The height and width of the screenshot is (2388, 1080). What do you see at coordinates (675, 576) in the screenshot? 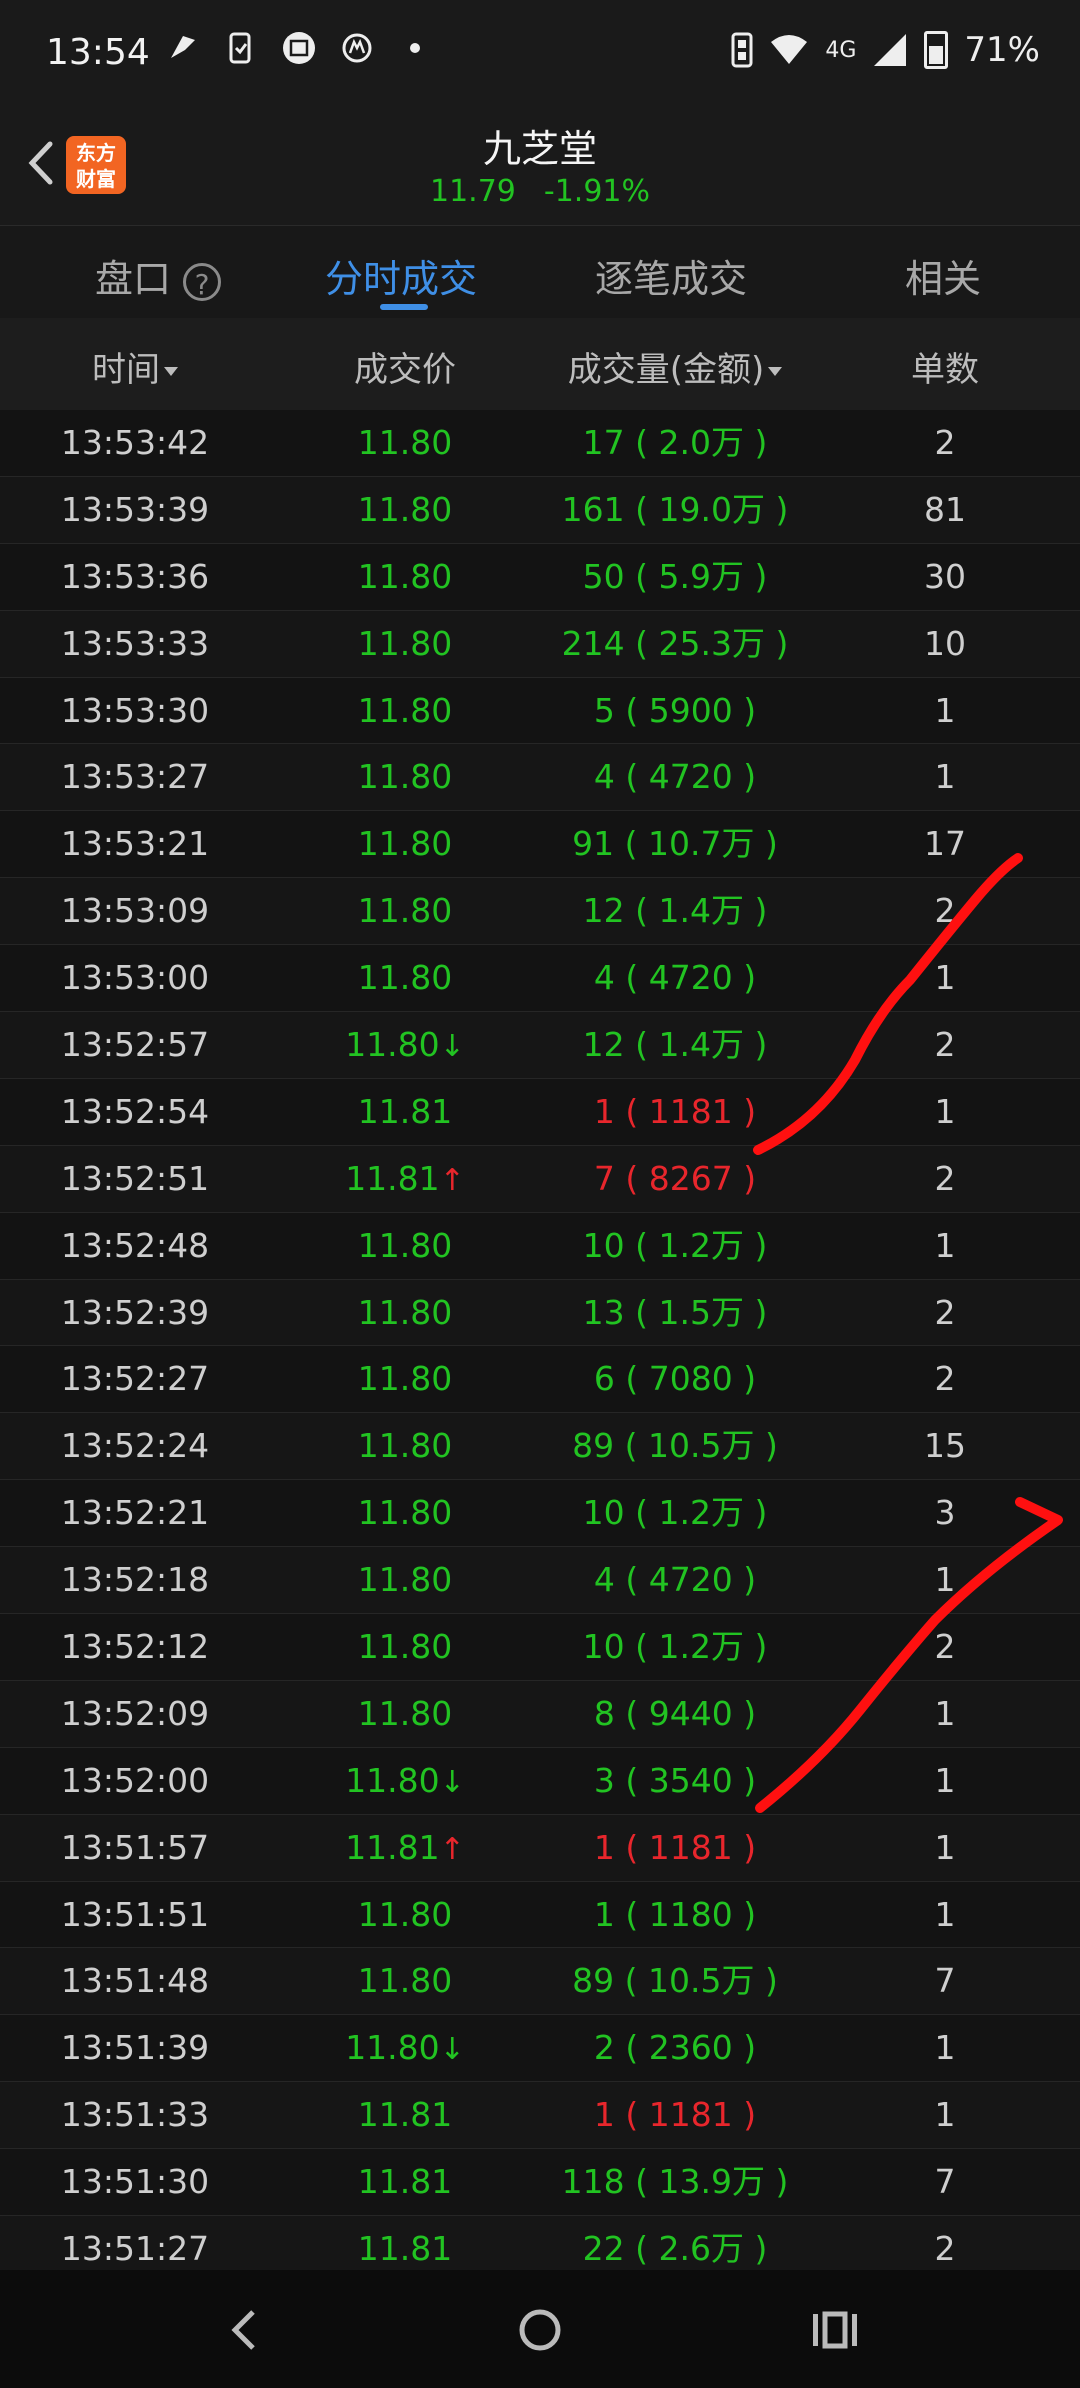
I see `trade-volume: 50 ( 5.9万 )` at bounding box center [675, 576].